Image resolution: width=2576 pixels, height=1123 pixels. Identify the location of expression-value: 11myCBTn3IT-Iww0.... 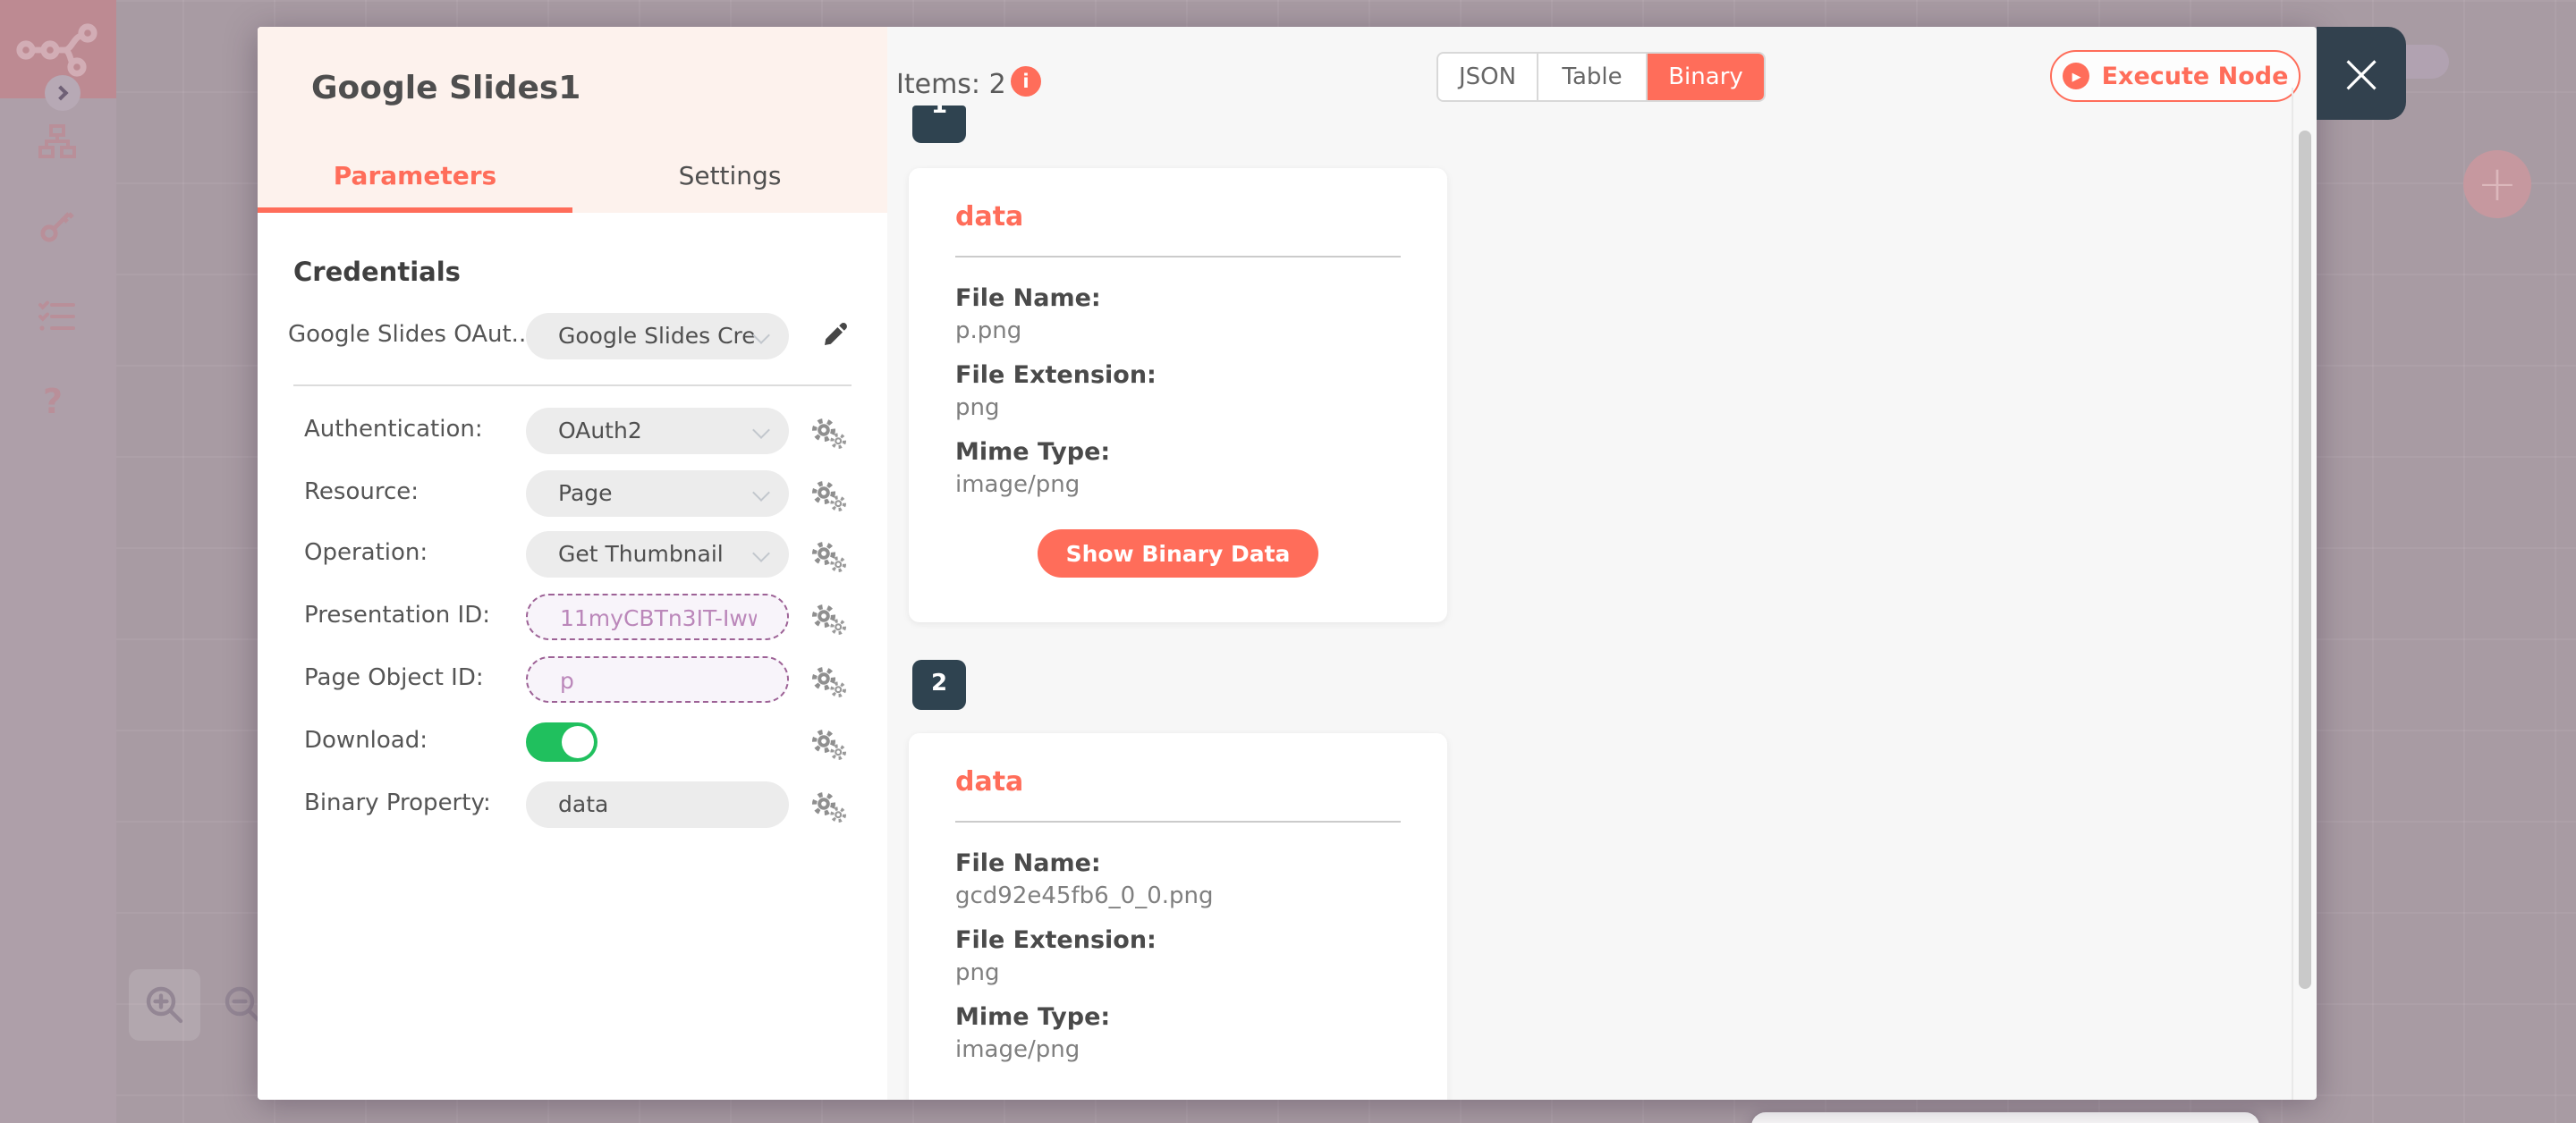
(658, 617).